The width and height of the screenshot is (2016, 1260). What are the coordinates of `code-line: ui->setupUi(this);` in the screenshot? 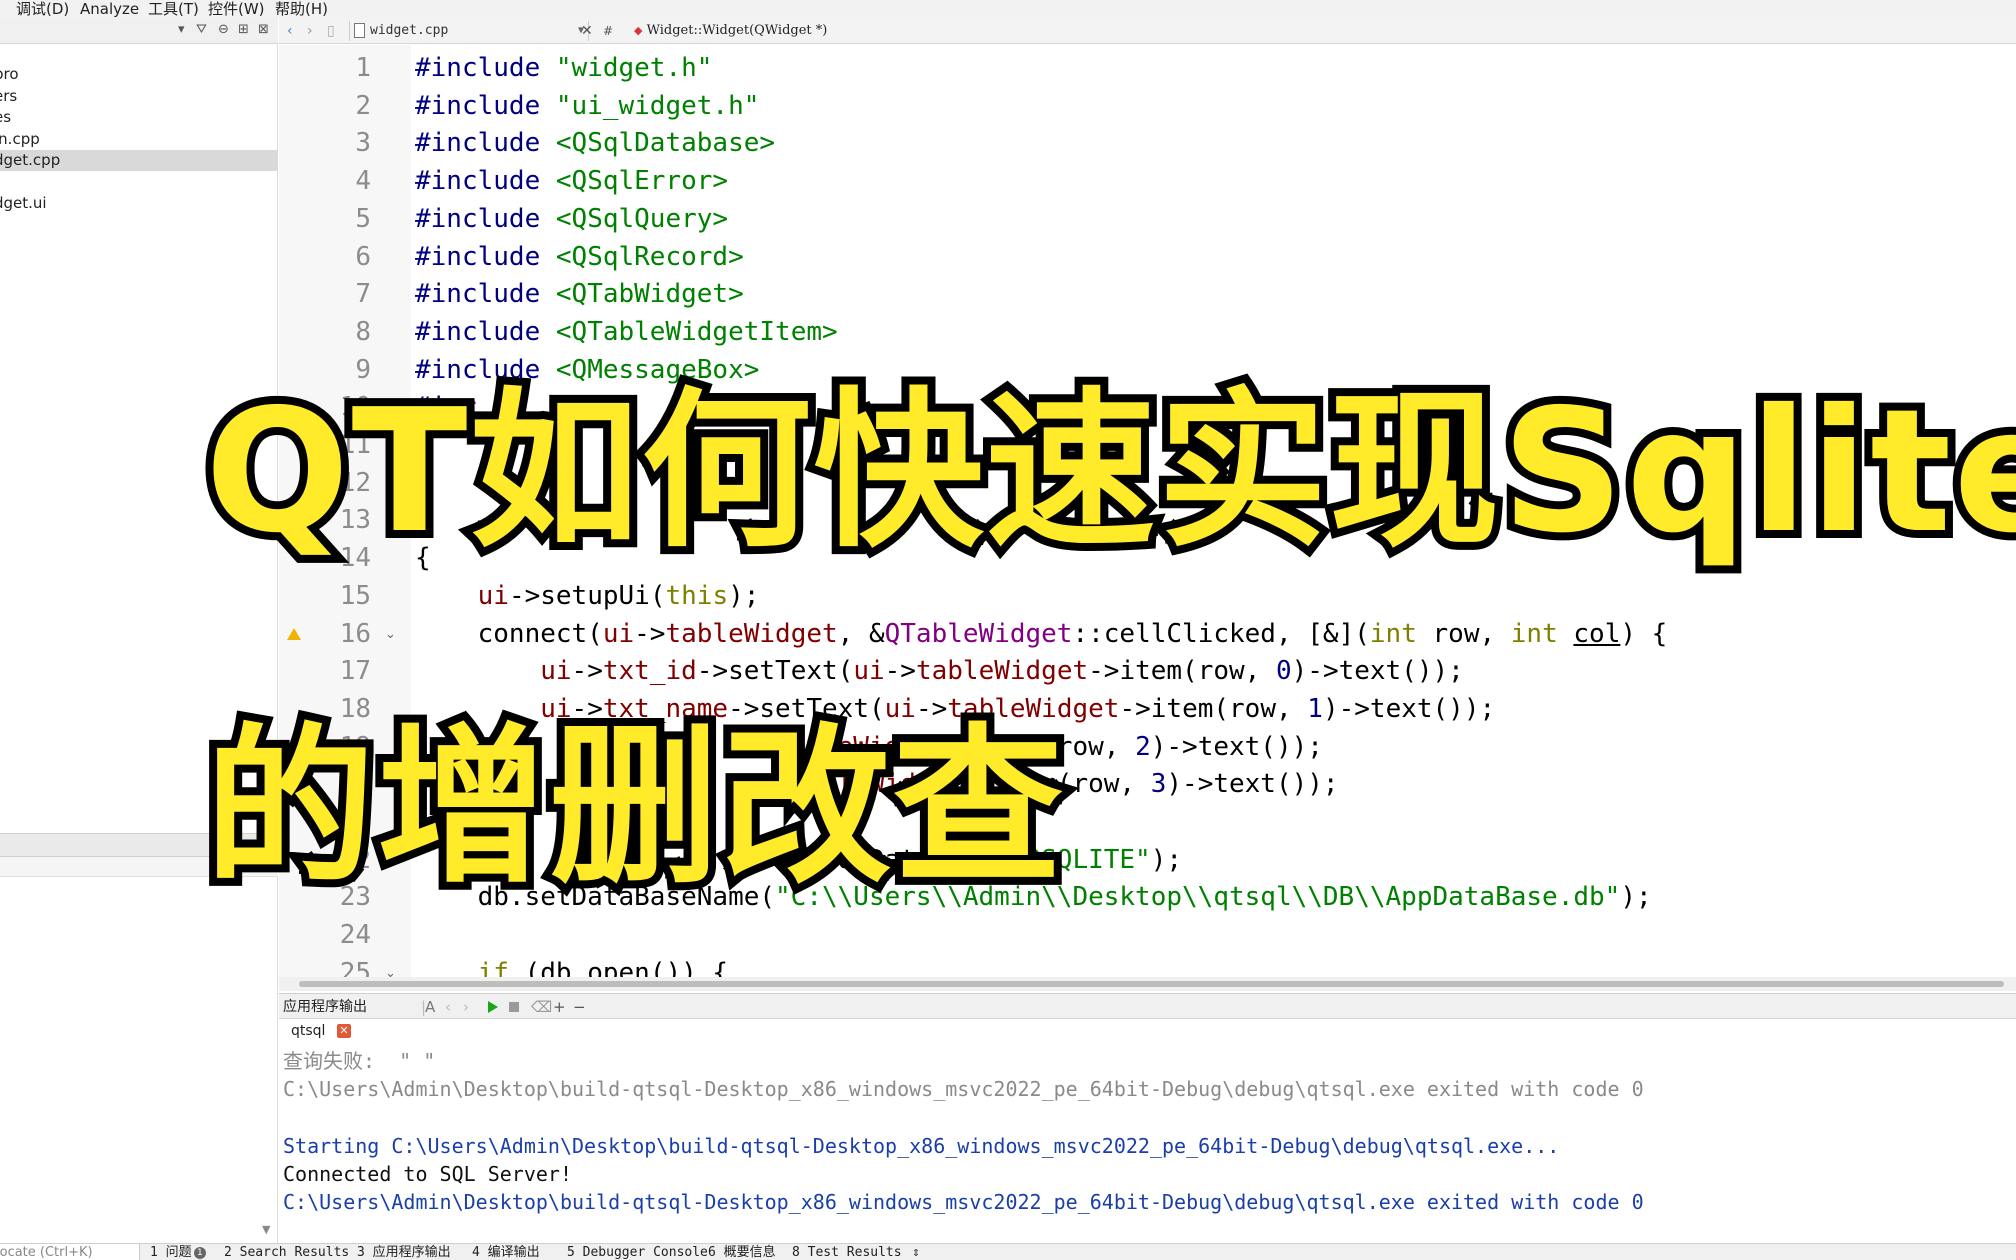 It's located at (587, 596).